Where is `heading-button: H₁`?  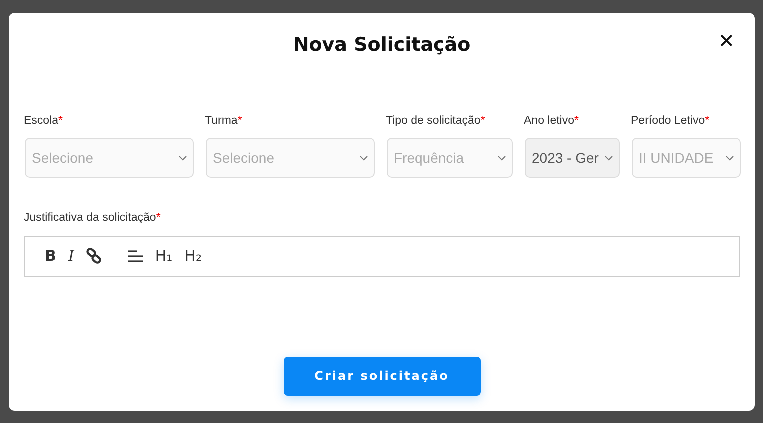
heading-button: H₁ is located at coordinates (164, 256).